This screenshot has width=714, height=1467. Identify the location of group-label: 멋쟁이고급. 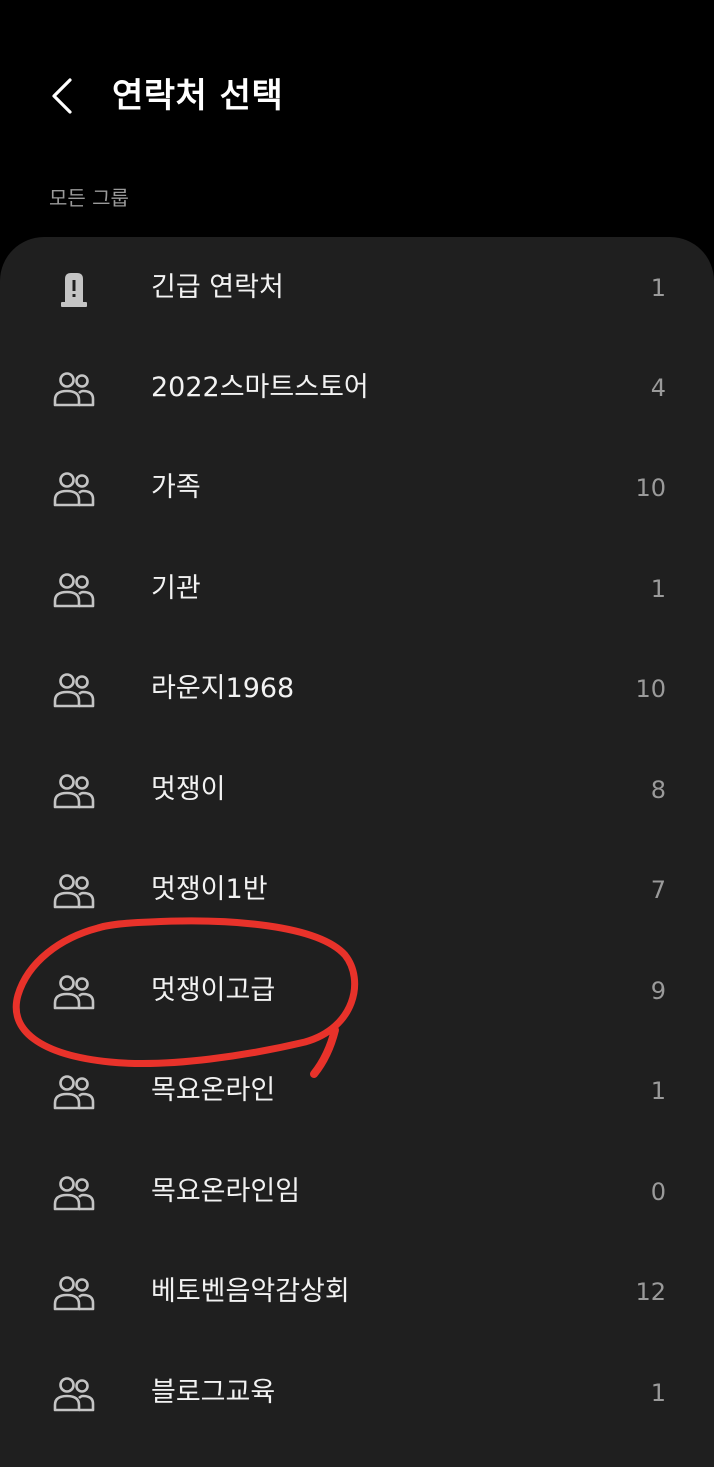
(213, 990).